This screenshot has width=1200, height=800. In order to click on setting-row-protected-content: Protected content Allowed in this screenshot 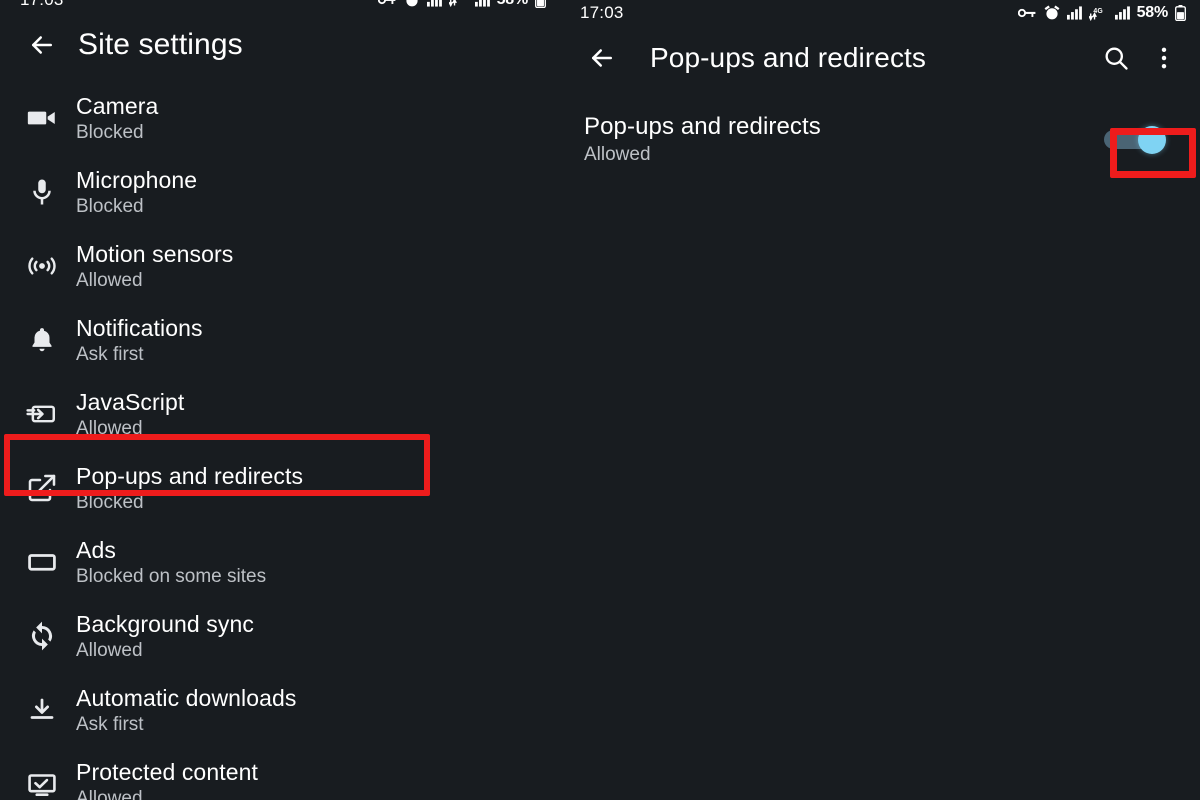, I will do `click(280, 773)`.